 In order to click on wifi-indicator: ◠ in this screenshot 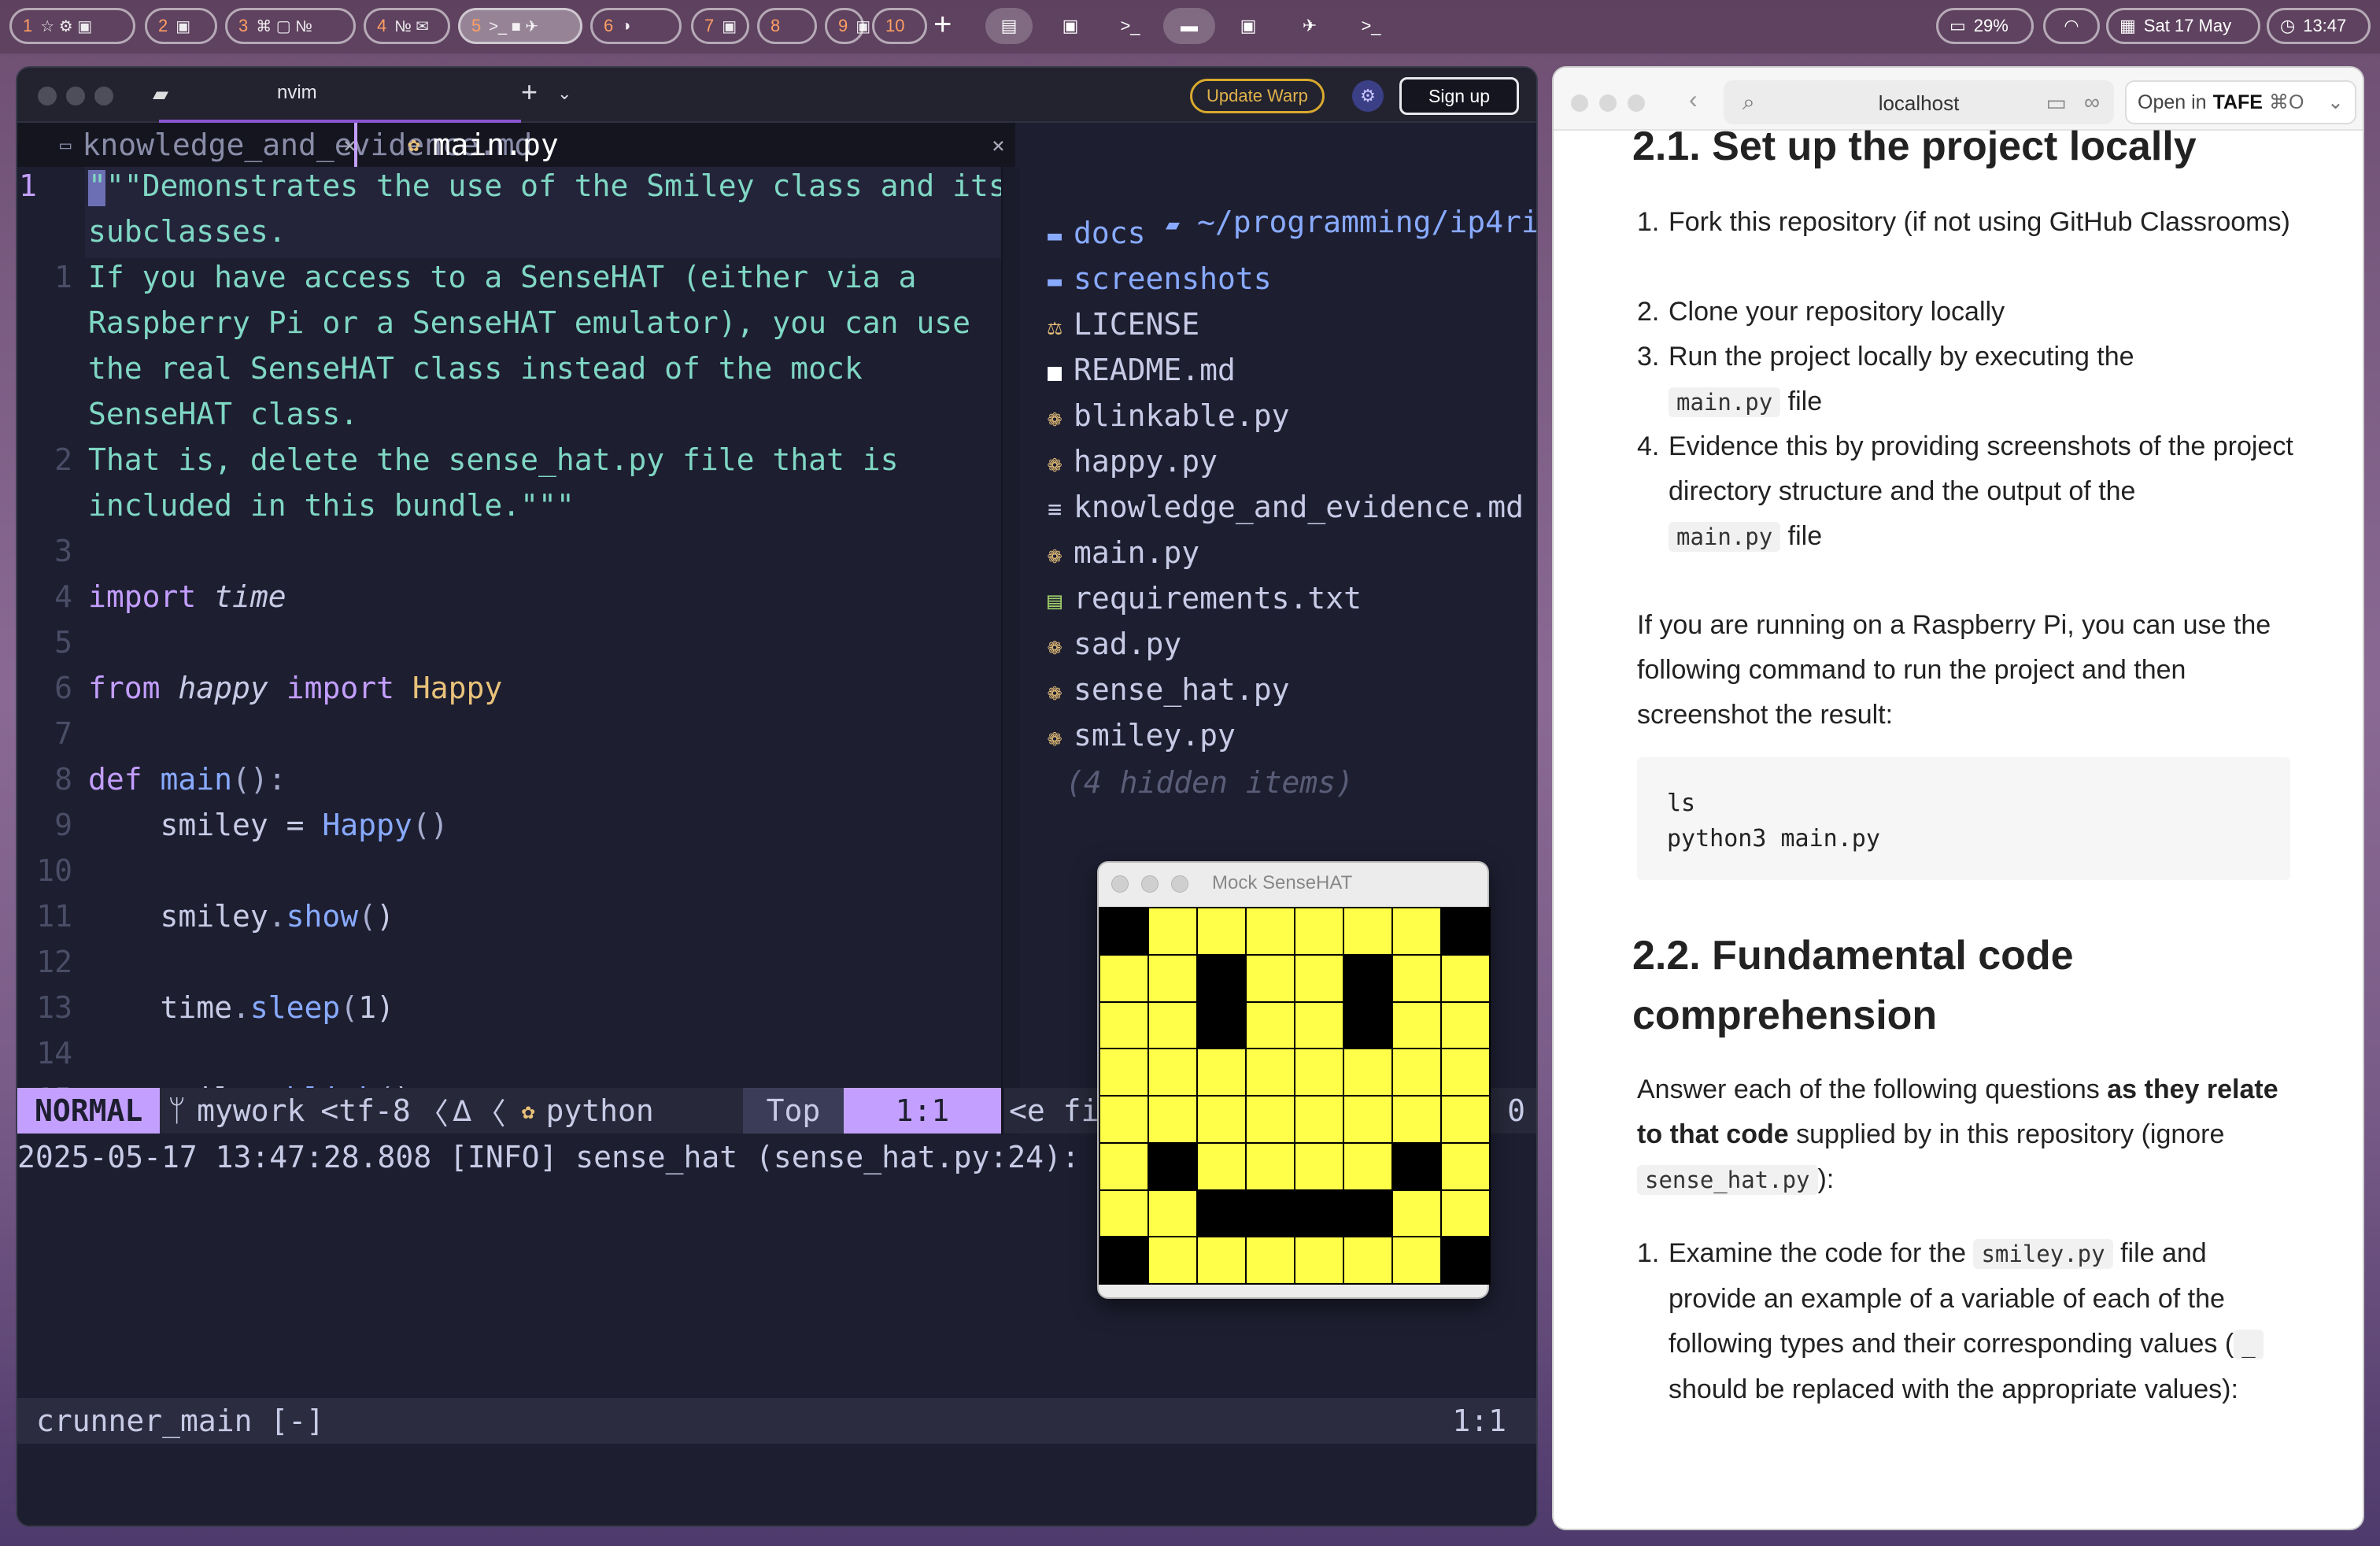, I will do `click(2071, 26)`.